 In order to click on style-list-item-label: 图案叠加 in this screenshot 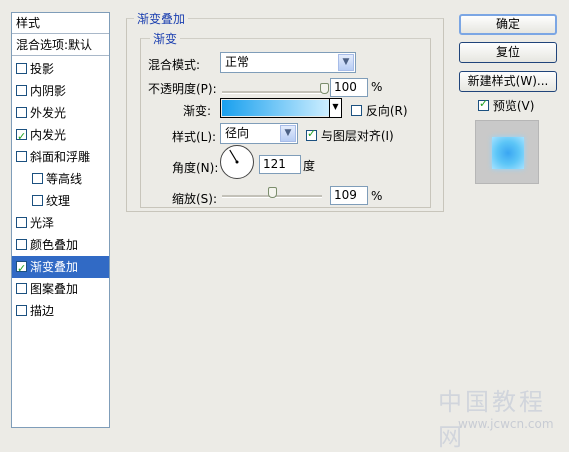, I will do `click(54, 289)`.